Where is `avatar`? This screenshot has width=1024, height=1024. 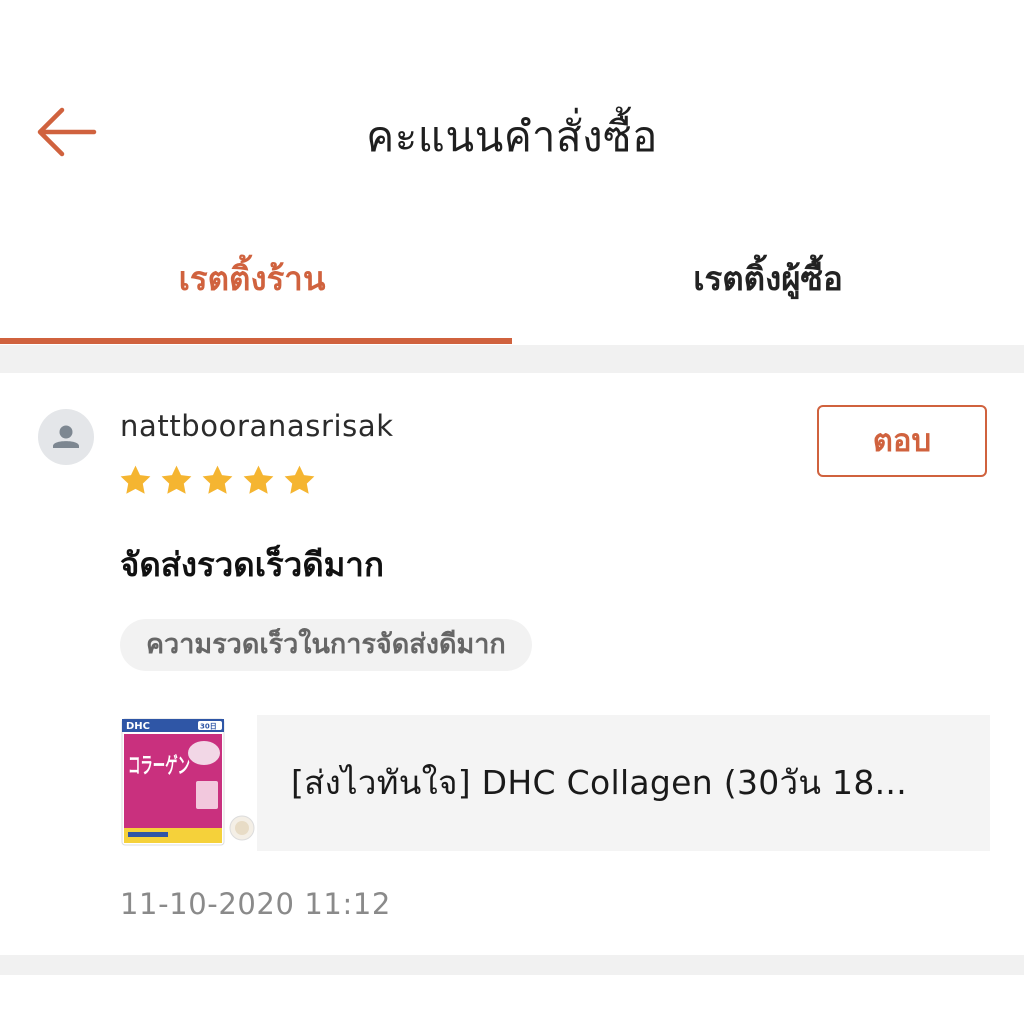 avatar is located at coordinates (66, 437).